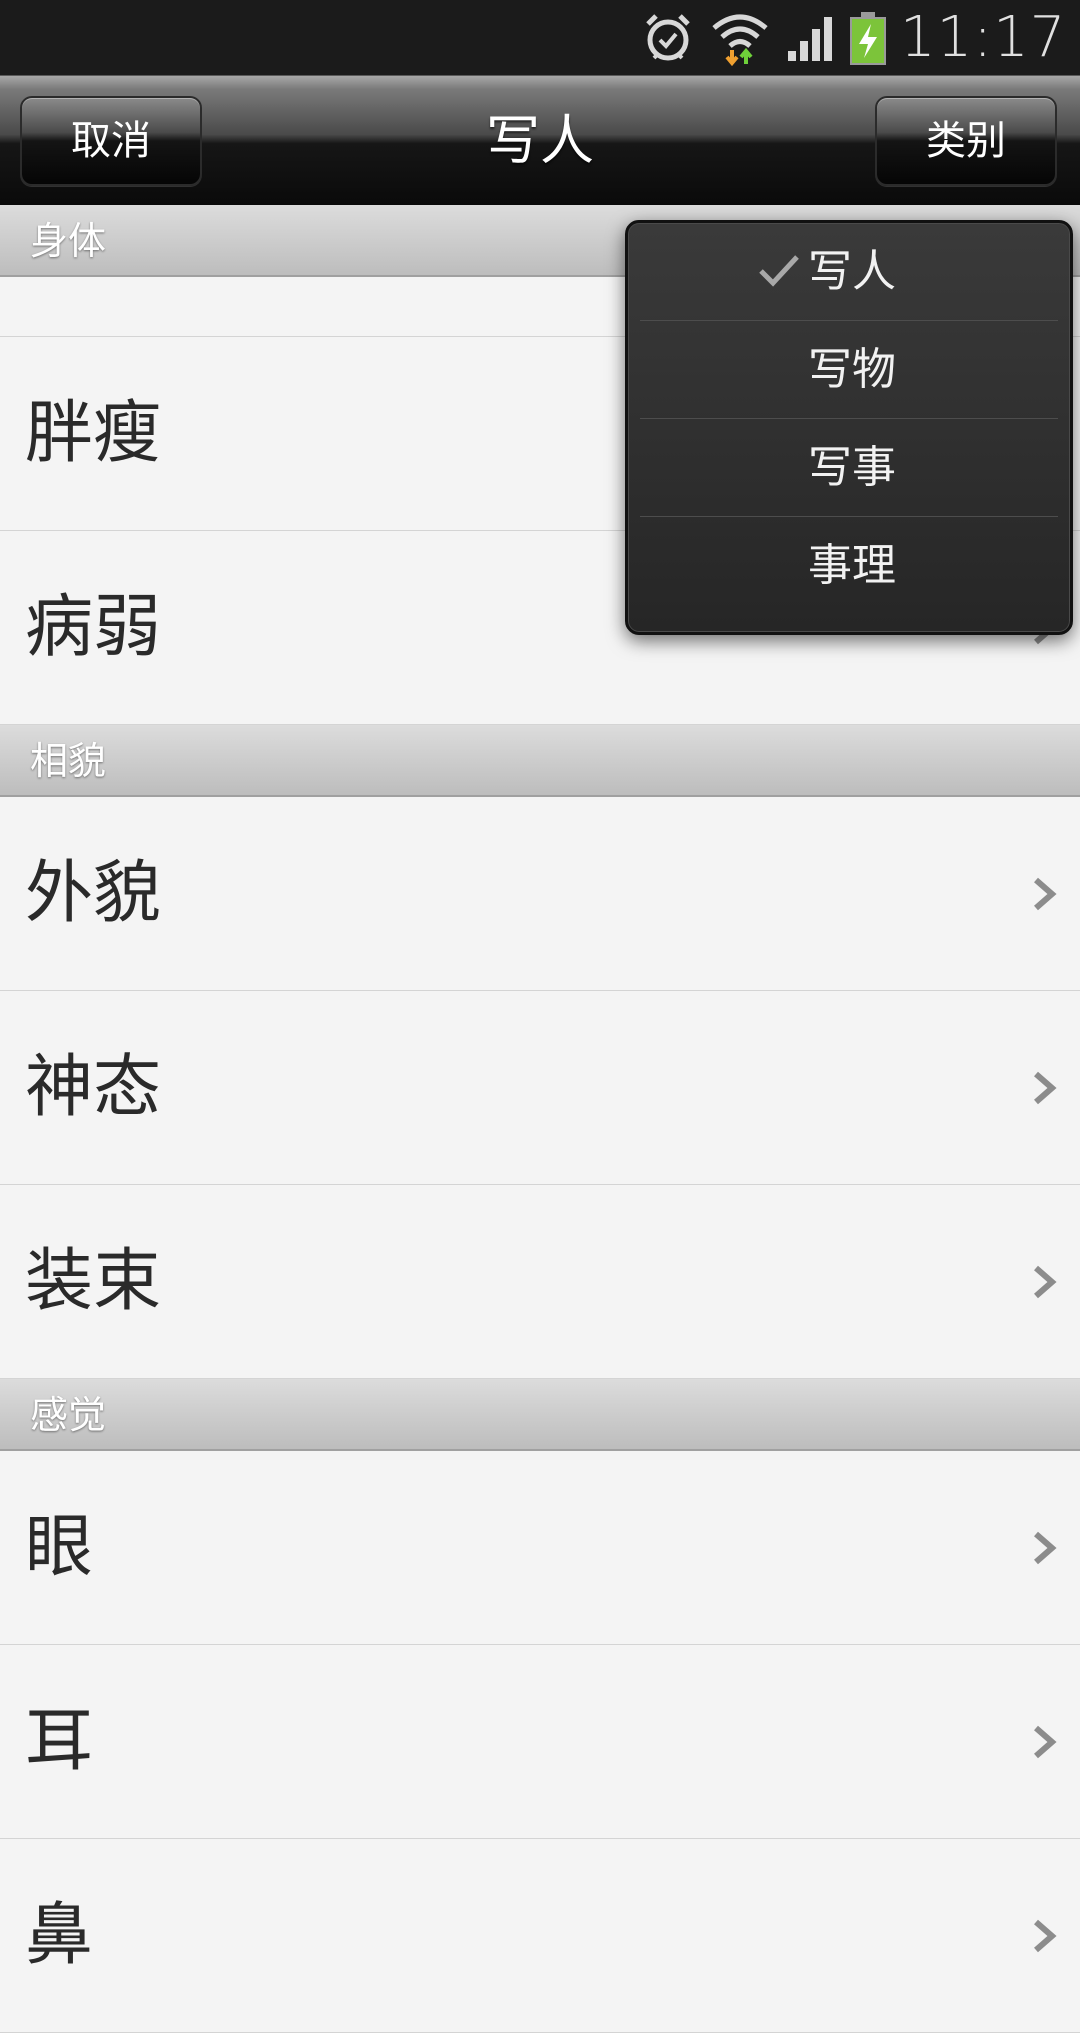  I want to click on list-item: 神态, so click(540, 1088).